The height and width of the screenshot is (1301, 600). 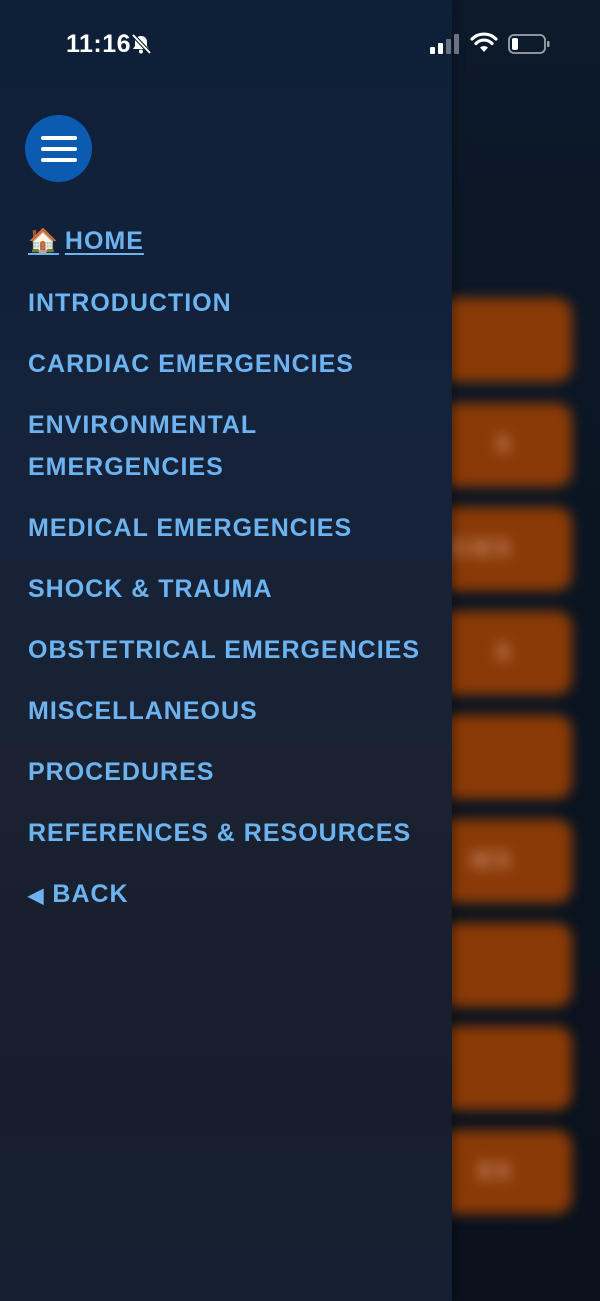 I want to click on drawer-item-miscellaneous: MISCELLANEOUS, so click(x=233, y=711).